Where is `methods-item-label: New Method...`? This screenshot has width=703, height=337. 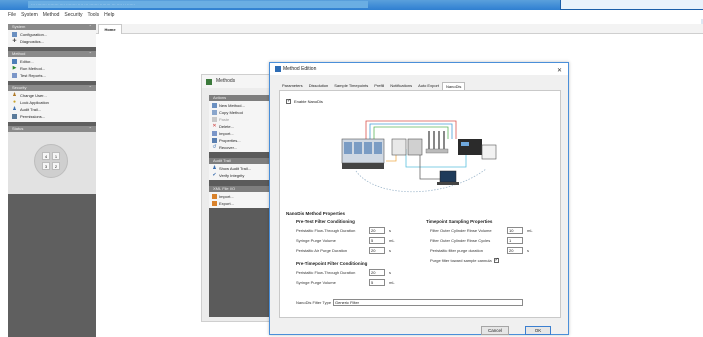 methods-item-label: New Method... is located at coordinates (232, 105).